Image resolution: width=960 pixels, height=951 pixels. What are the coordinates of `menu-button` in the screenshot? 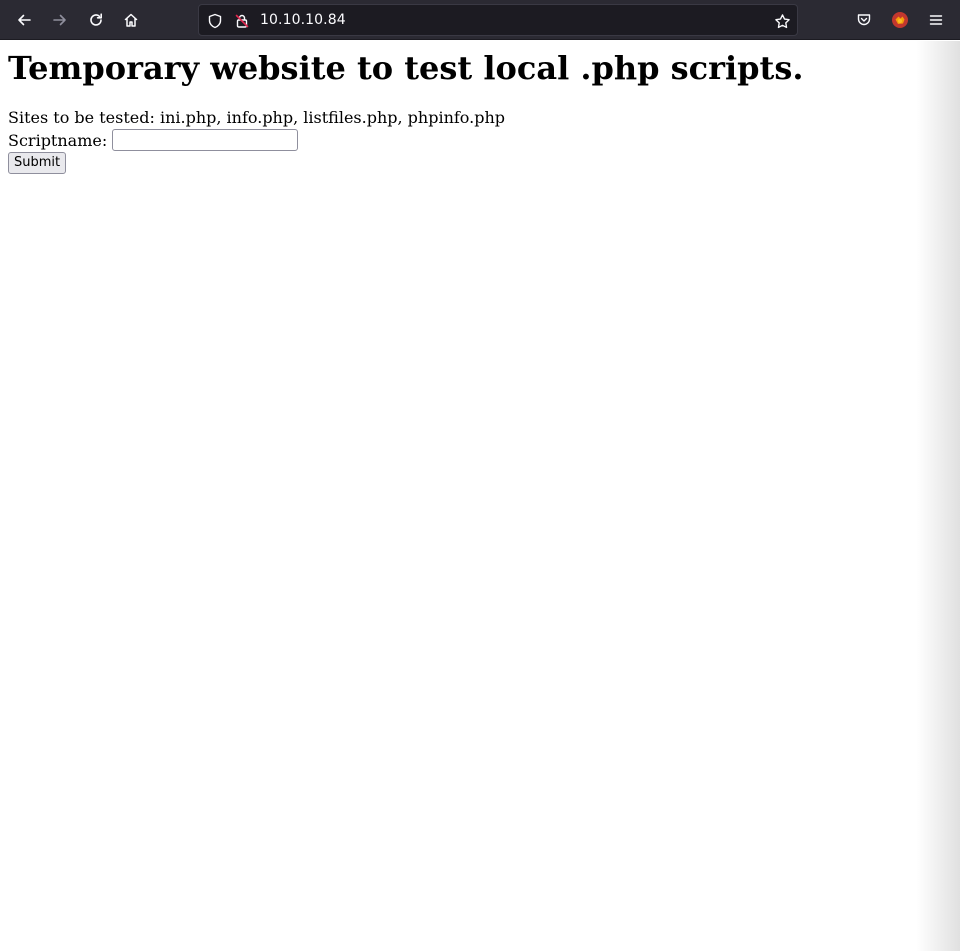 It's located at (936, 20).